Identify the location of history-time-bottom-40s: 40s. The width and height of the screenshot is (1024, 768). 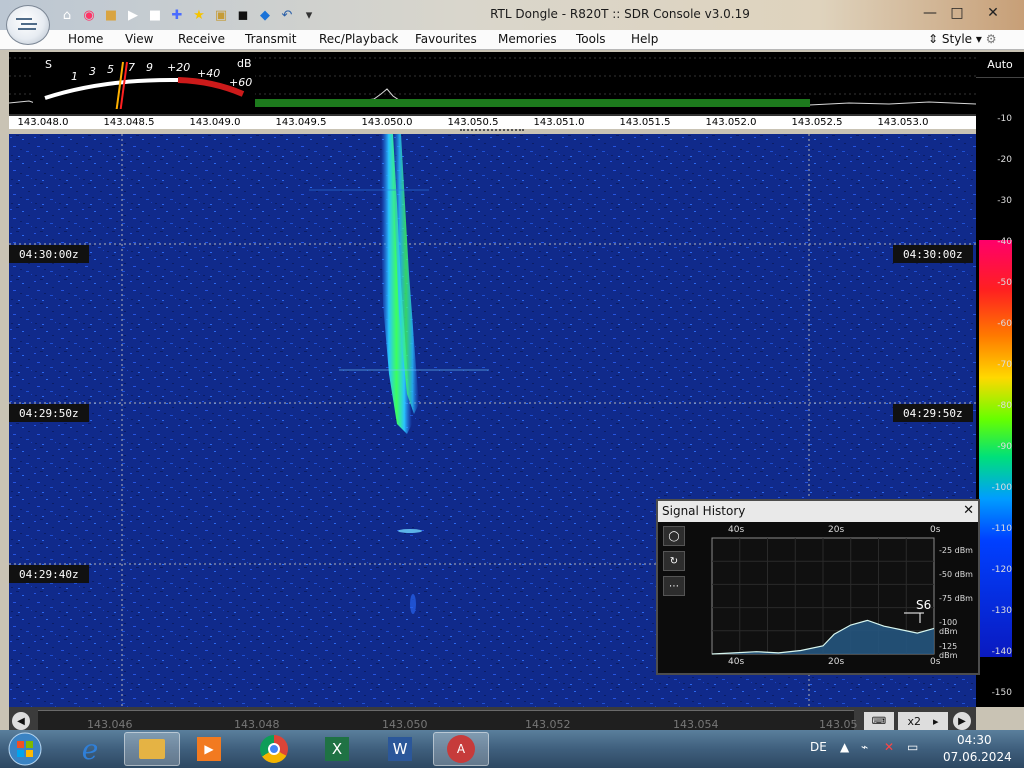
(736, 662).